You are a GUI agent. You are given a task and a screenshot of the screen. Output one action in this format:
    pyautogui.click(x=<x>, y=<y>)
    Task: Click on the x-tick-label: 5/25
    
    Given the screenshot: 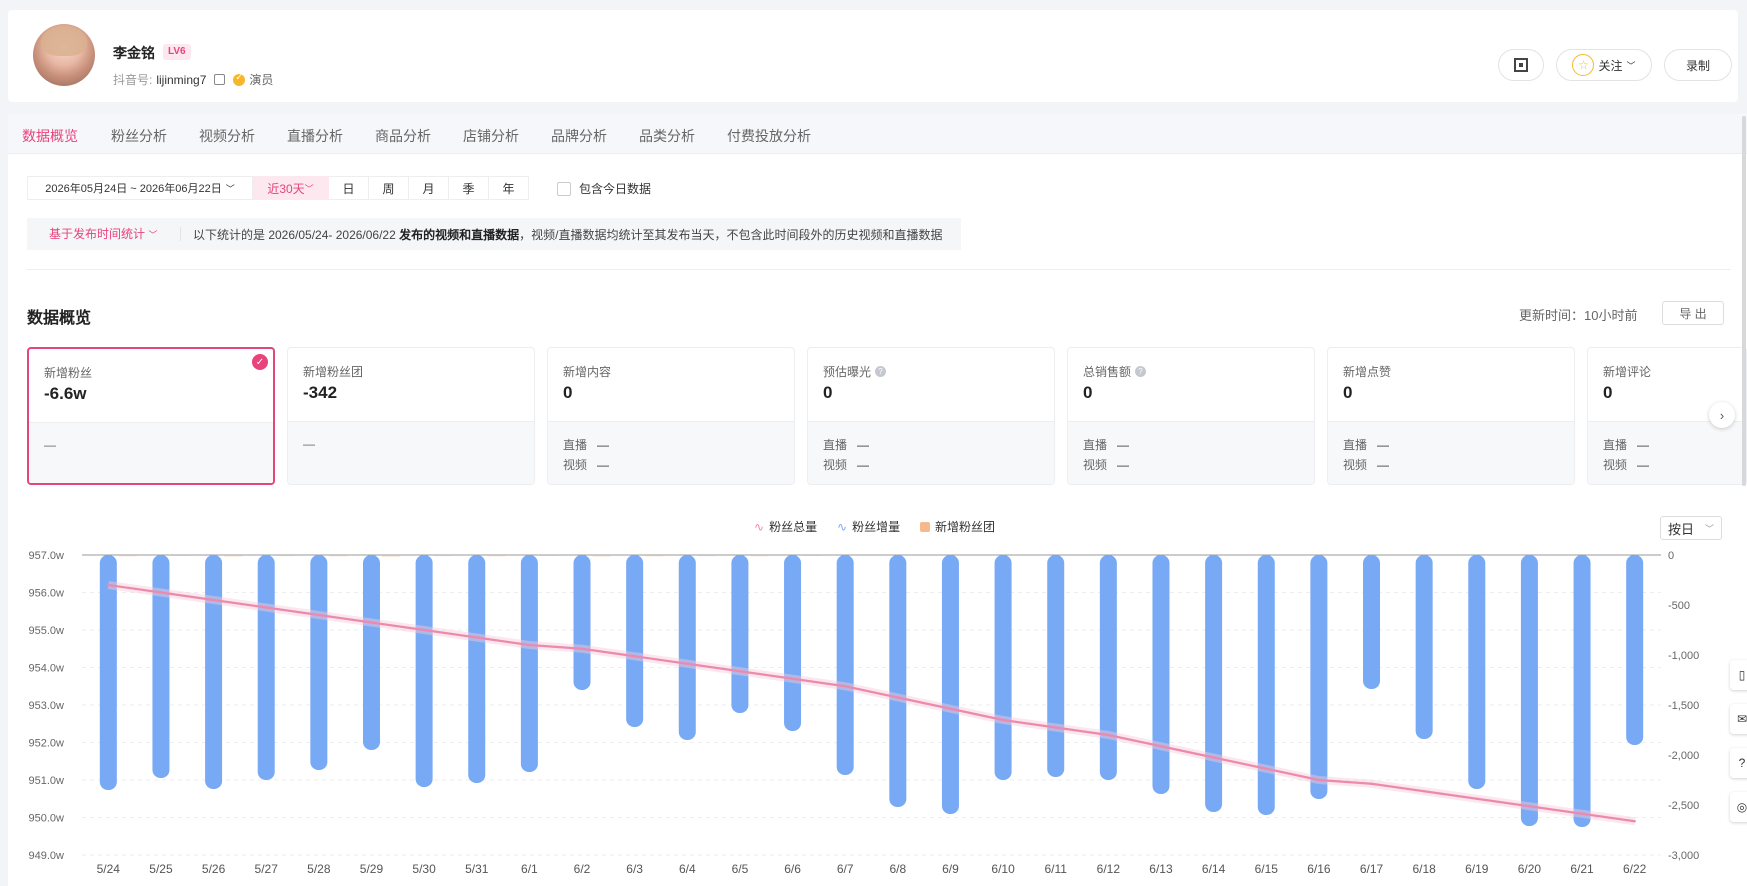 What is the action you would take?
    pyautogui.click(x=161, y=869)
    